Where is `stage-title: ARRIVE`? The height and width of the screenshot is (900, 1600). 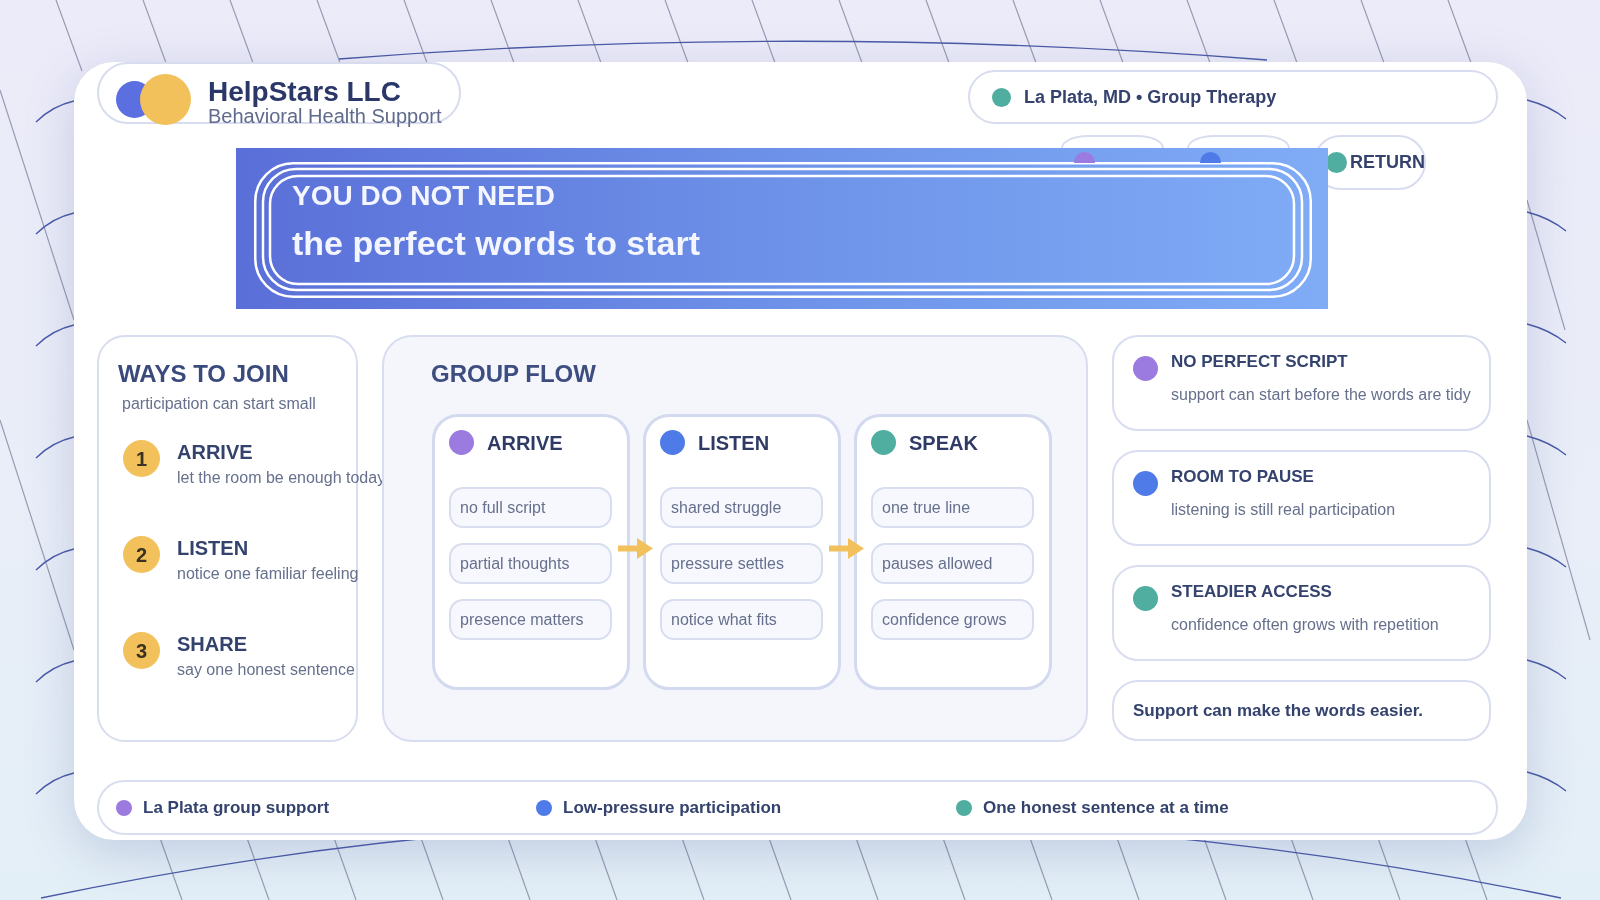 stage-title: ARRIVE is located at coordinates (525, 442).